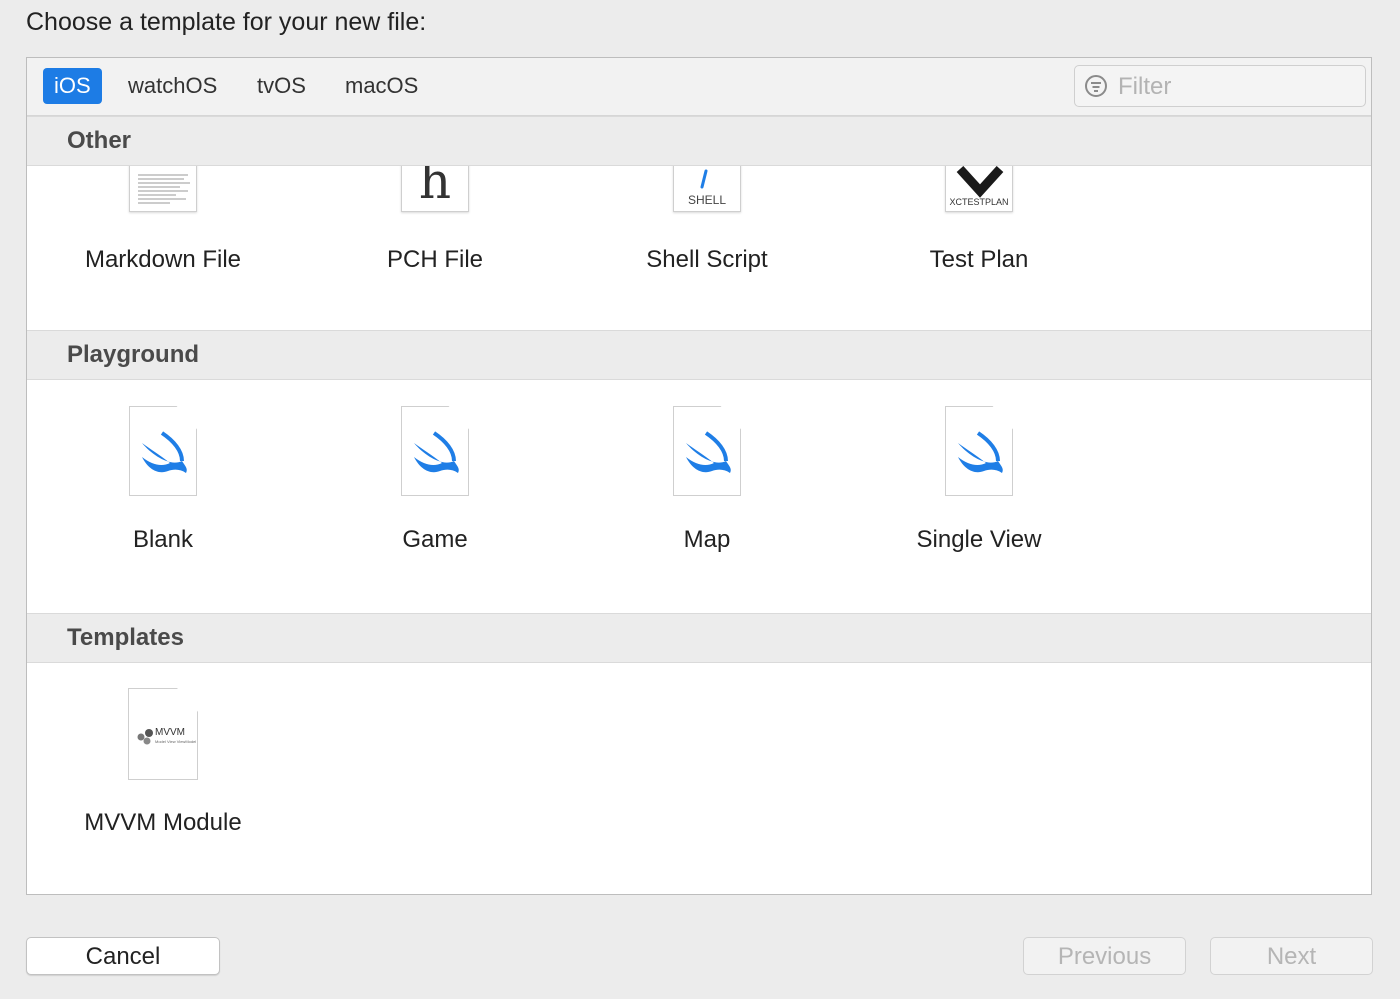 Image resolution: width=1400 pixels, height=999 pixels. I want to click on filter-icon, so click(1096, 86).